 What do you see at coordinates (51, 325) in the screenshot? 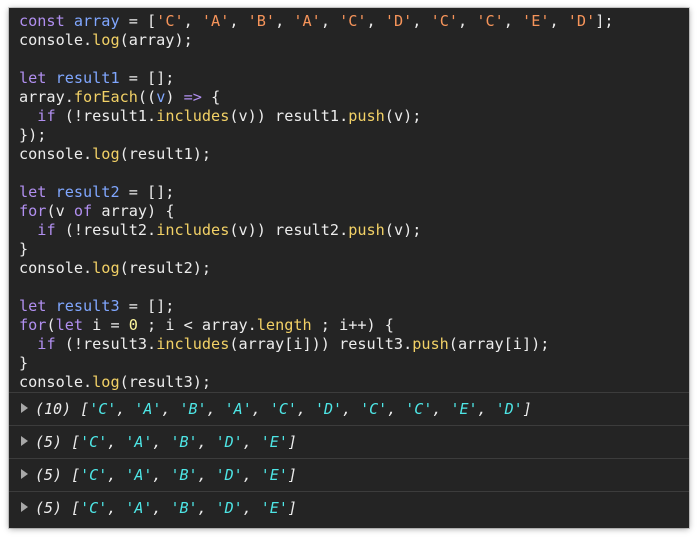
I see `code-text: (` at bounding box center [51, 325].